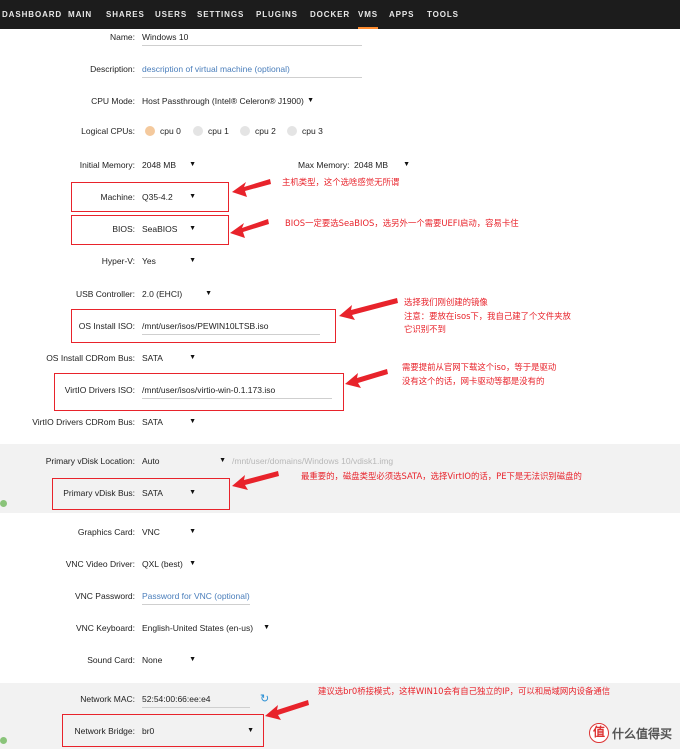  I want to click on machine-note: 主机类型，这个选啥感觉无所谓, so click(341, 182).